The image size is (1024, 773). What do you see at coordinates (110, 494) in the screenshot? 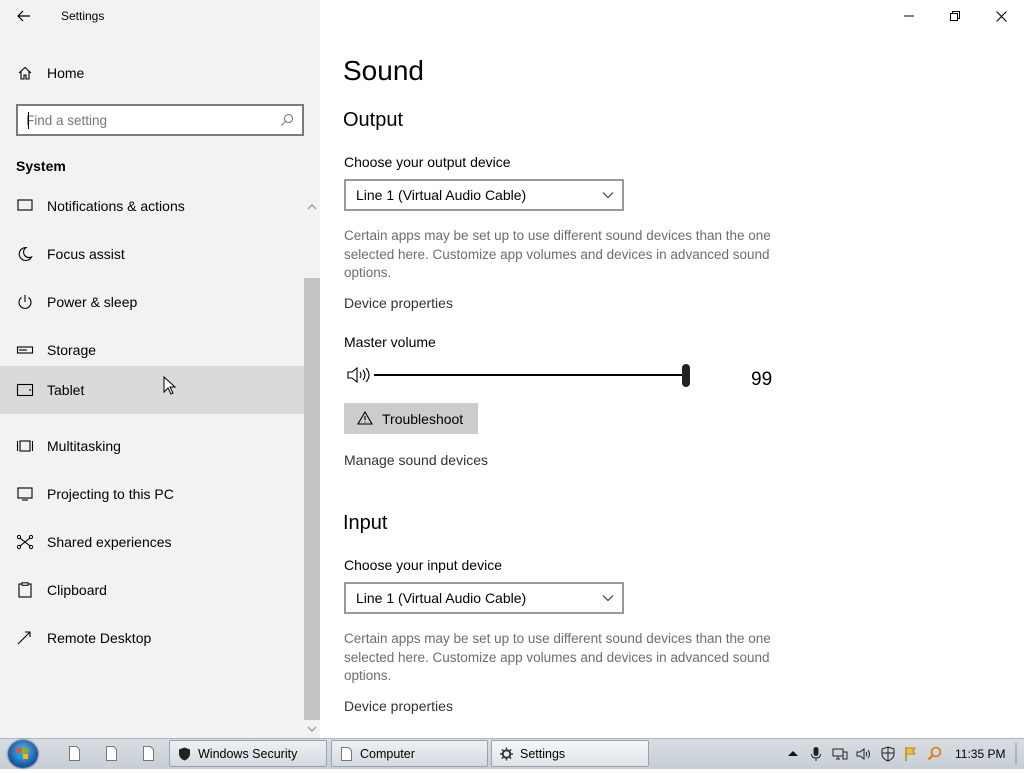
I see `sidebar-item-label: Projecting to this PC` at bounding box center [110, 494].